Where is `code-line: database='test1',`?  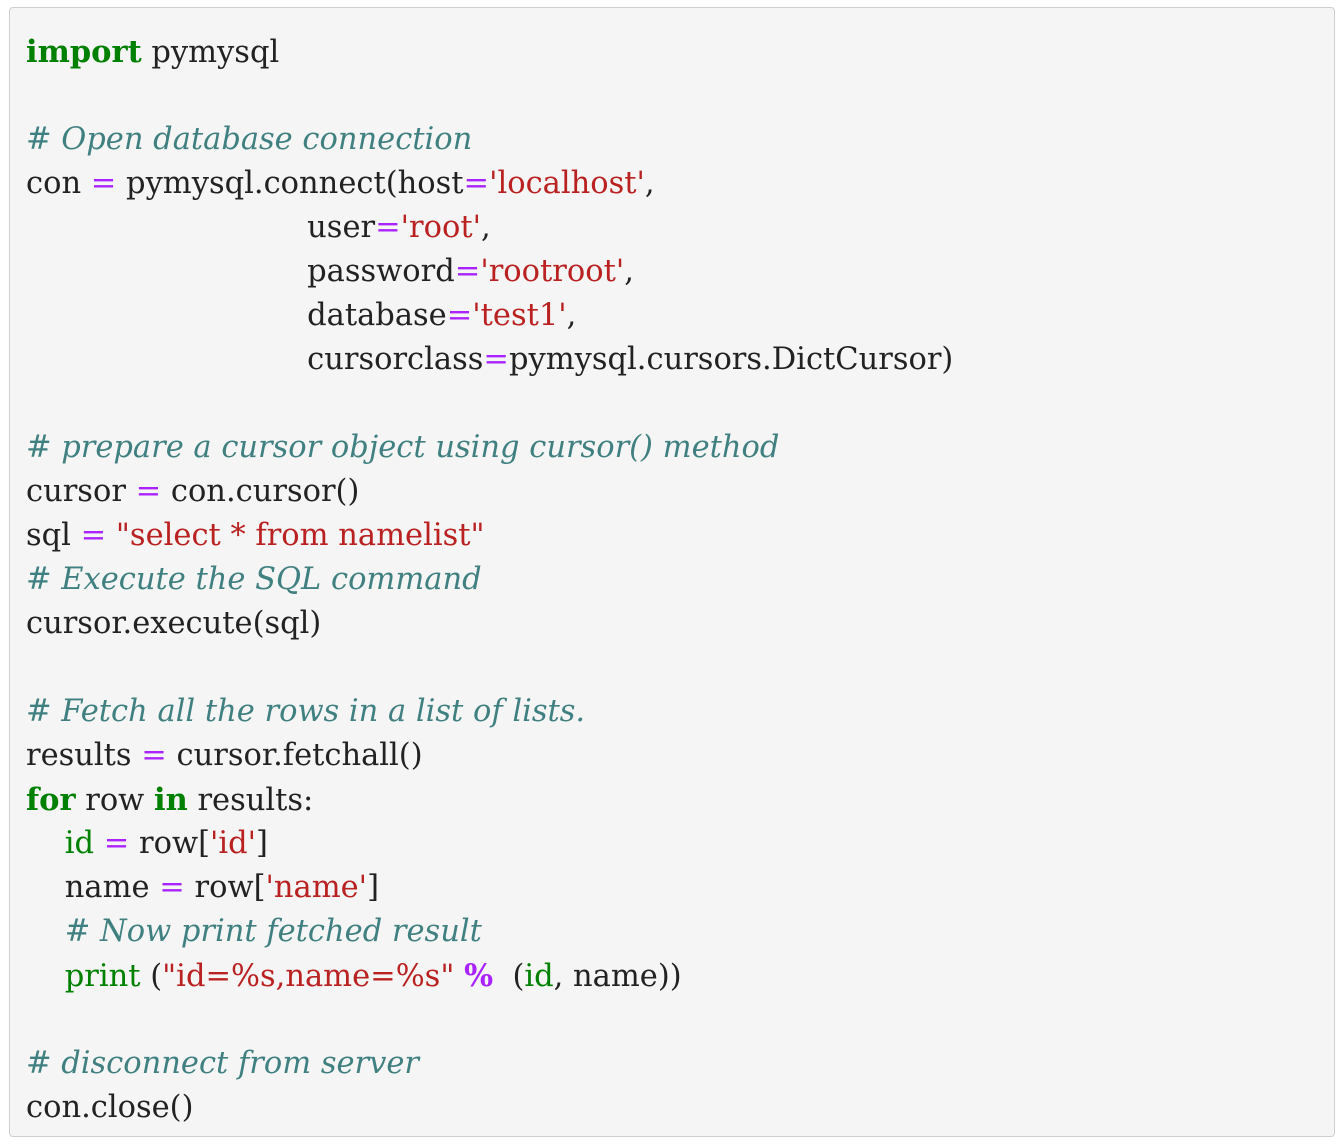 code-line: database='test1', is located at coordinates (489, 316).